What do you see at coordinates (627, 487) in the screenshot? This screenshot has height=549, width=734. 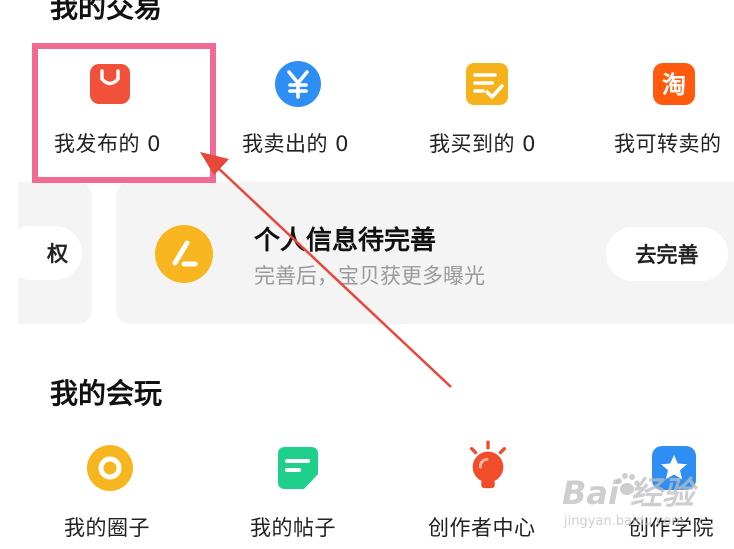 I see `paw-icon` at bounding box center [627, 487].